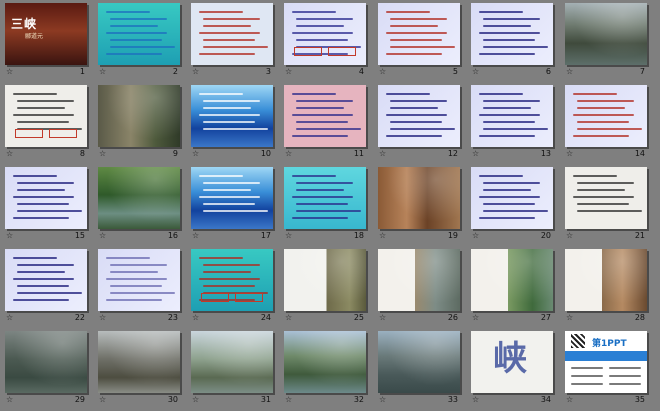  I want to click on slide-number-label: 12, so click(452, 153).